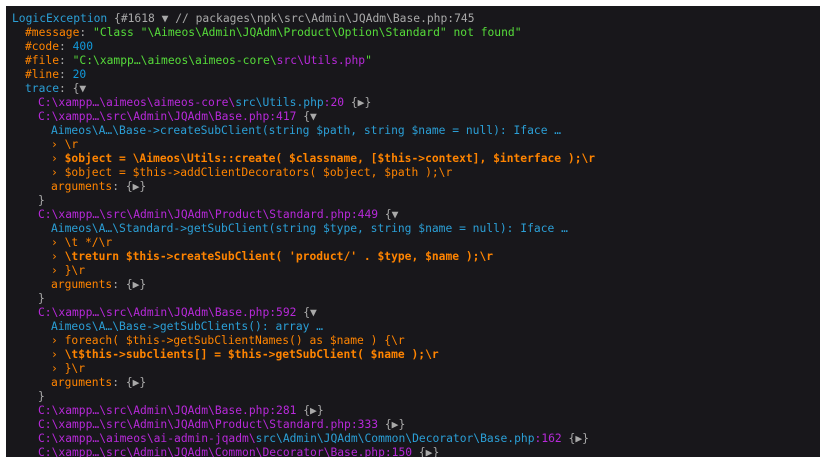 The height and width of the screenshot is (457, 830). Describe the element at coordinates (368, 60) in the screenshot. I see `dump-token: "` at that location.